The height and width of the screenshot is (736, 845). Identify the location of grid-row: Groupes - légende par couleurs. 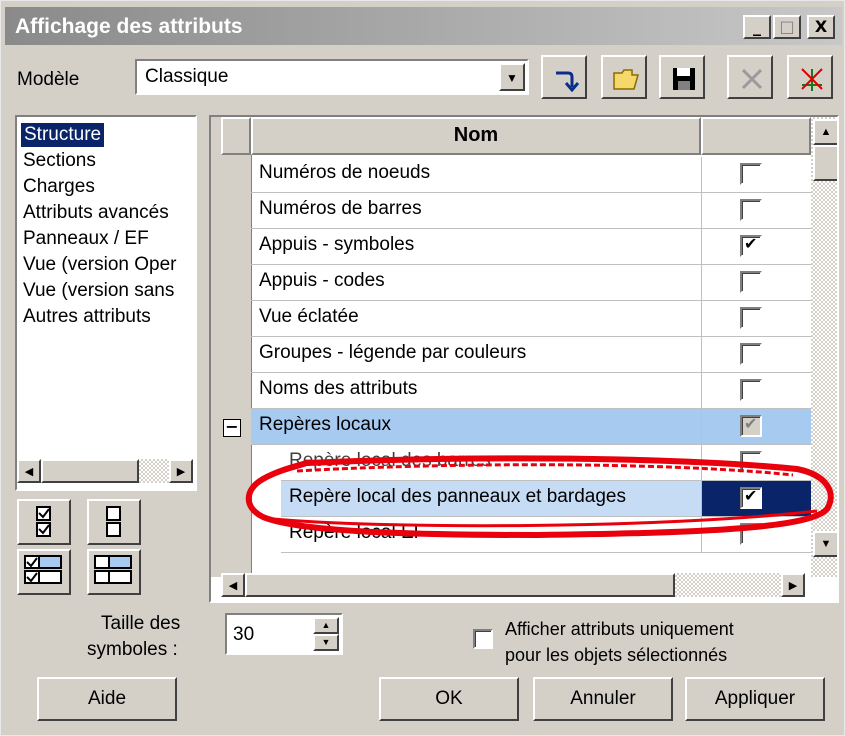
(531, 355).